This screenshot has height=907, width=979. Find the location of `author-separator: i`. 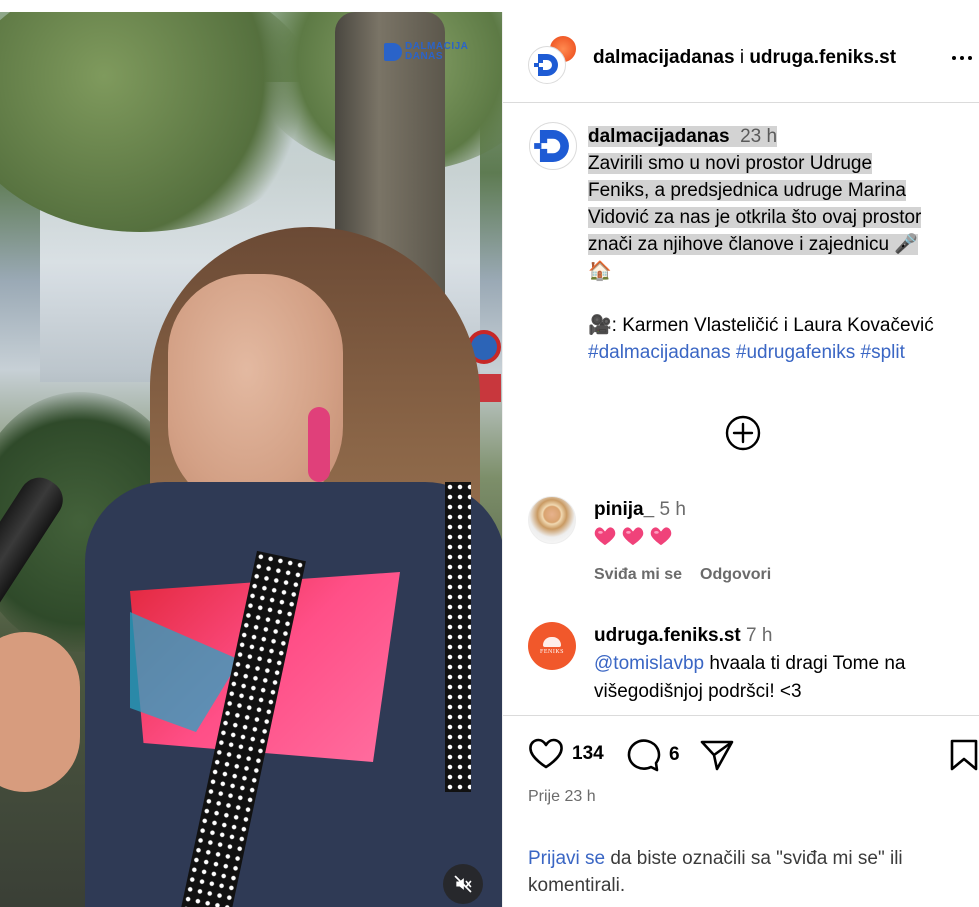

author-separator: i is located at coordinates (742, 57).